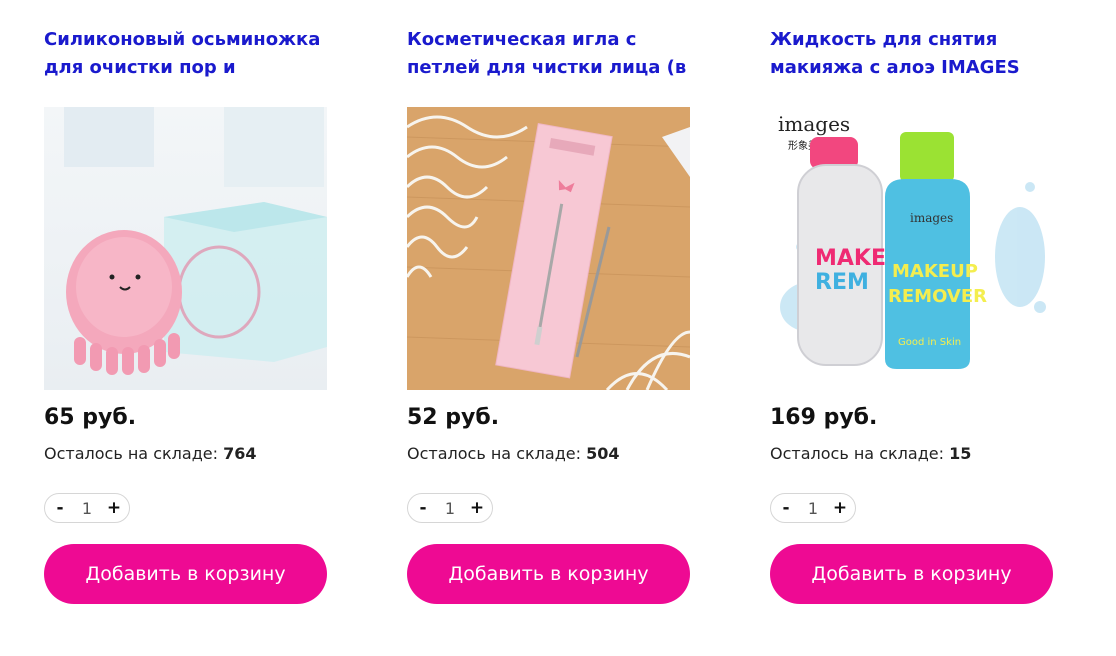  I want to click on pink-bottle-label-2: REM, so click(842, 282).